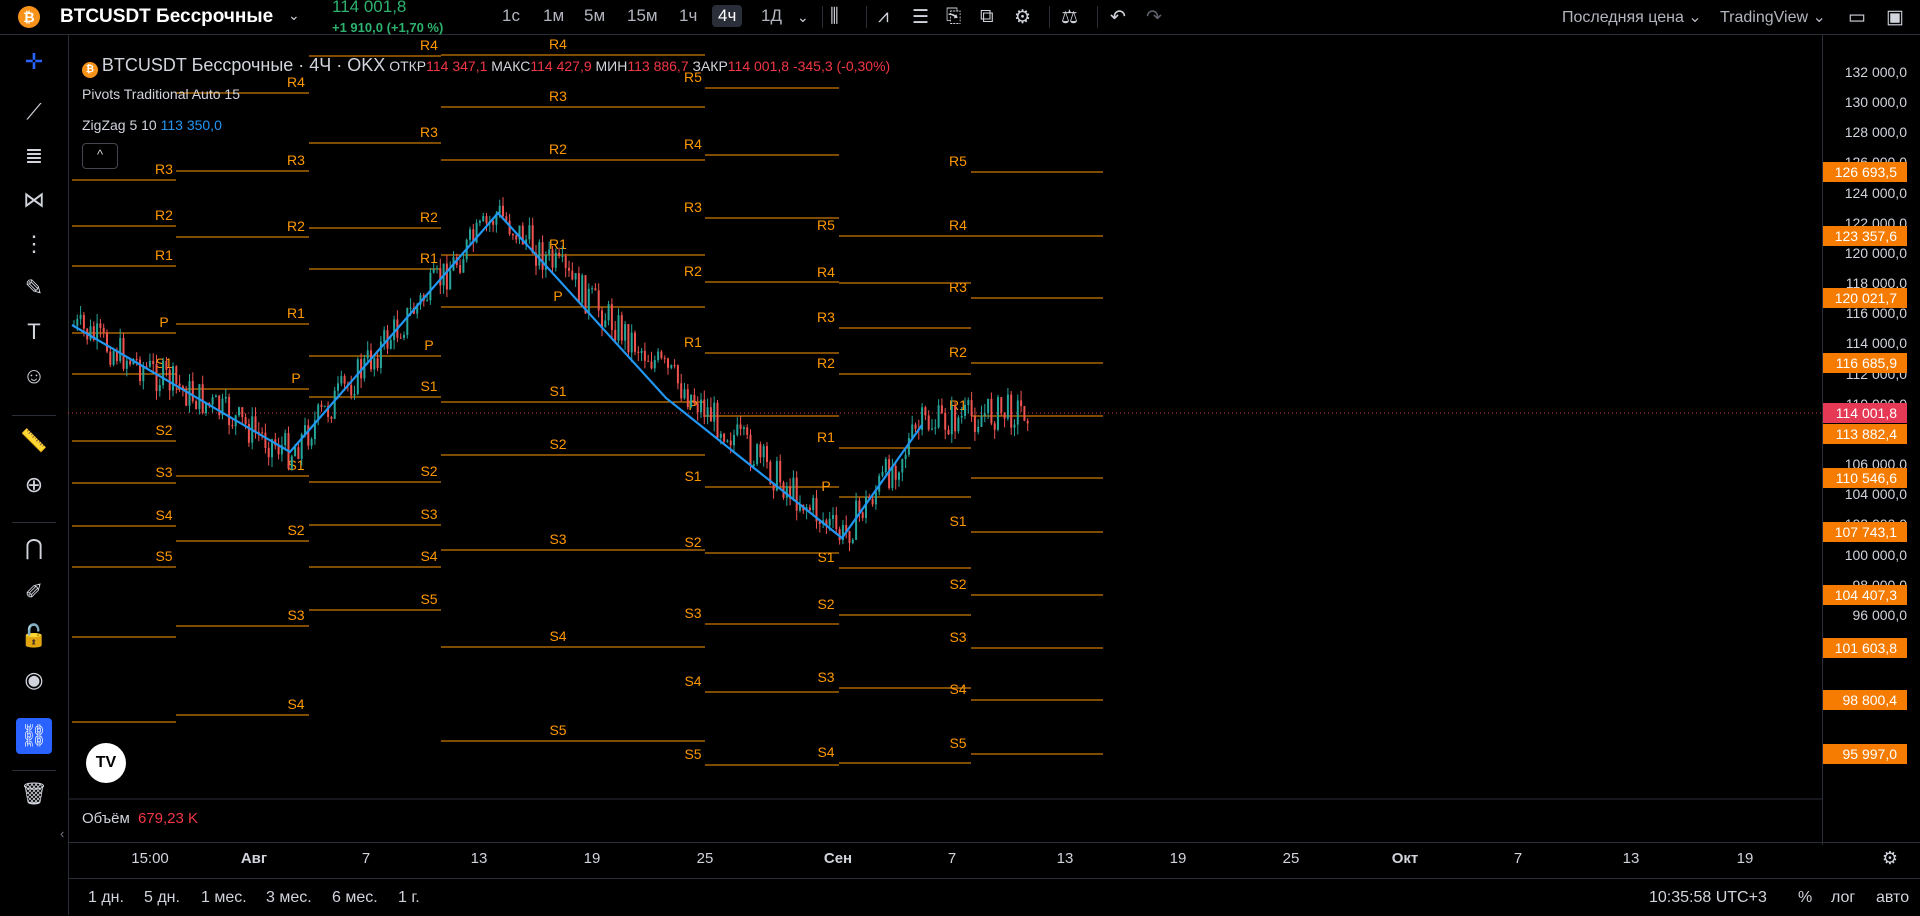 This screenshot has width=1920, height=916. Describe the element at coordinates (34, 548) in the screenshot. I see `magnet-icon: ⋂` at that location.